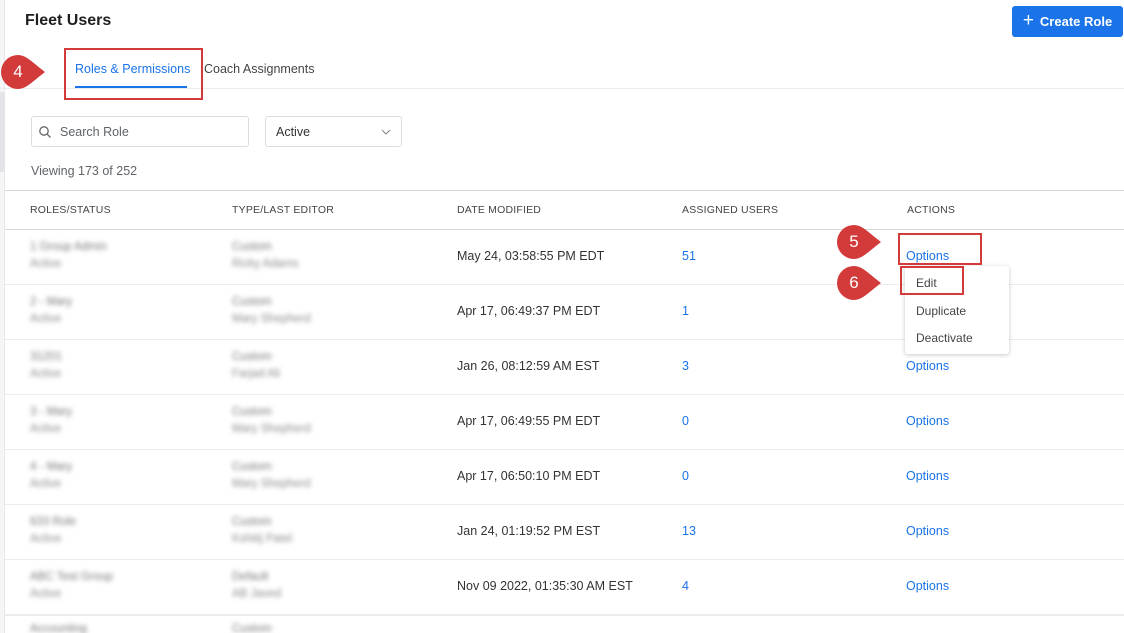 This screenshot has height=633, width=1124. I want to click on column-header-roles: ROLES/STATUS, so click(70, 210).